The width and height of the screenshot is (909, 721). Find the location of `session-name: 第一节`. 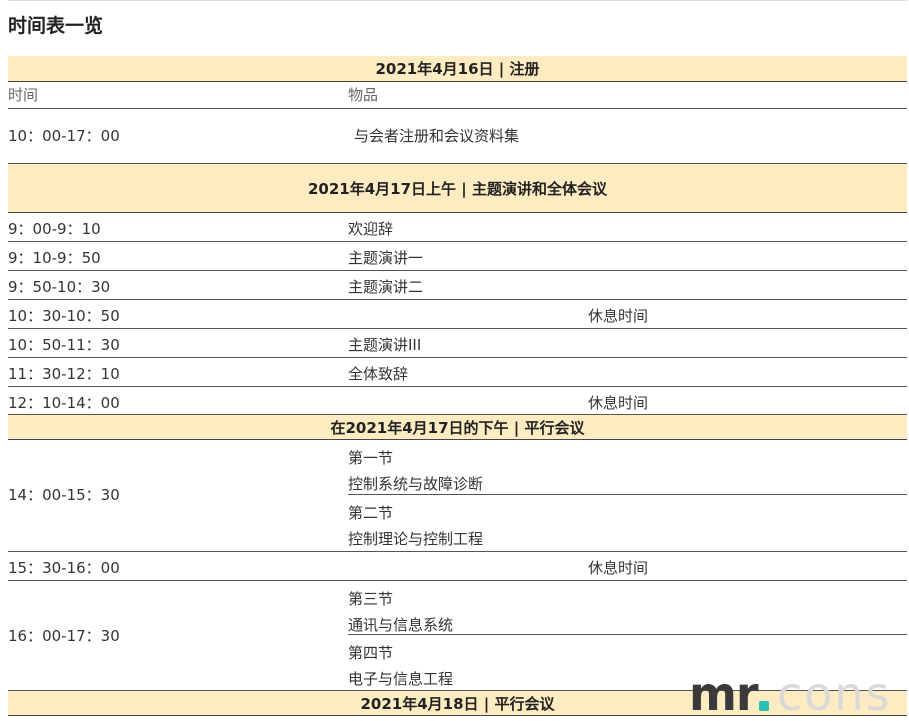

session-name: 第一节 is located at coordinates (371, 458).